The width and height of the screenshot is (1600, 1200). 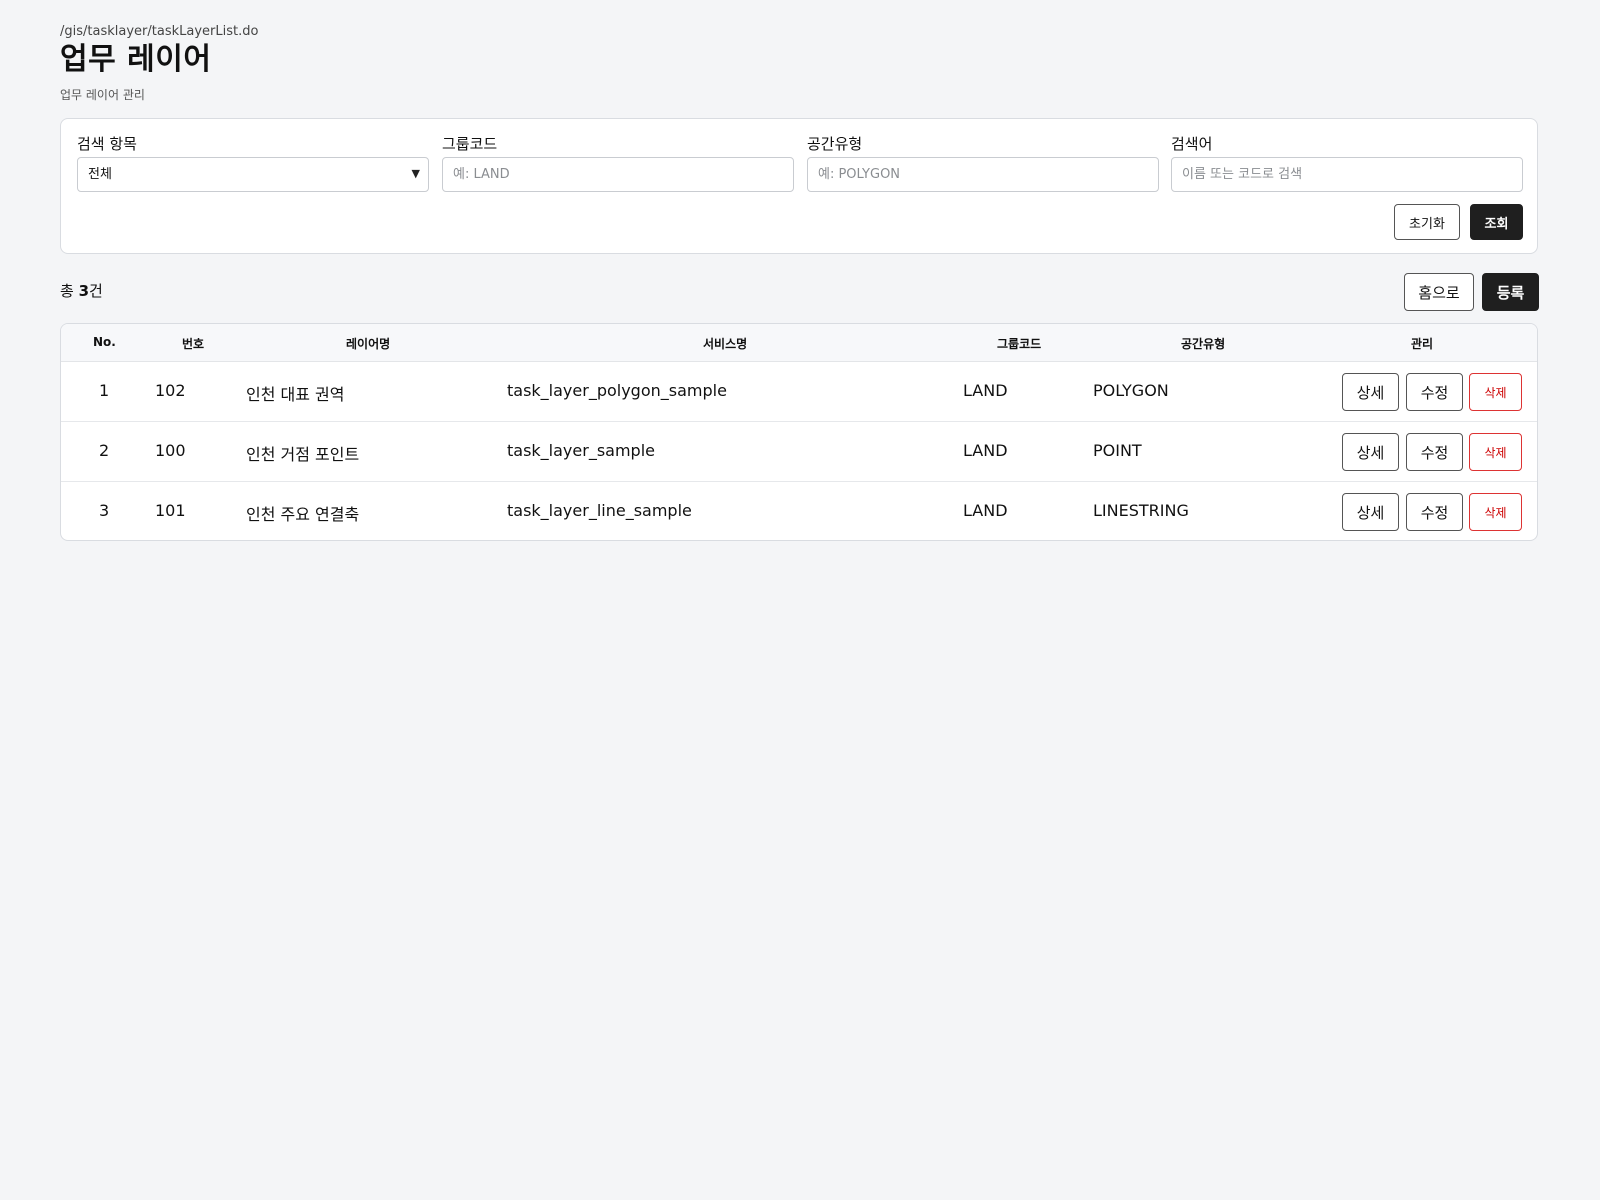 I want to click on keyword-input, so click(x=1347, y=174).